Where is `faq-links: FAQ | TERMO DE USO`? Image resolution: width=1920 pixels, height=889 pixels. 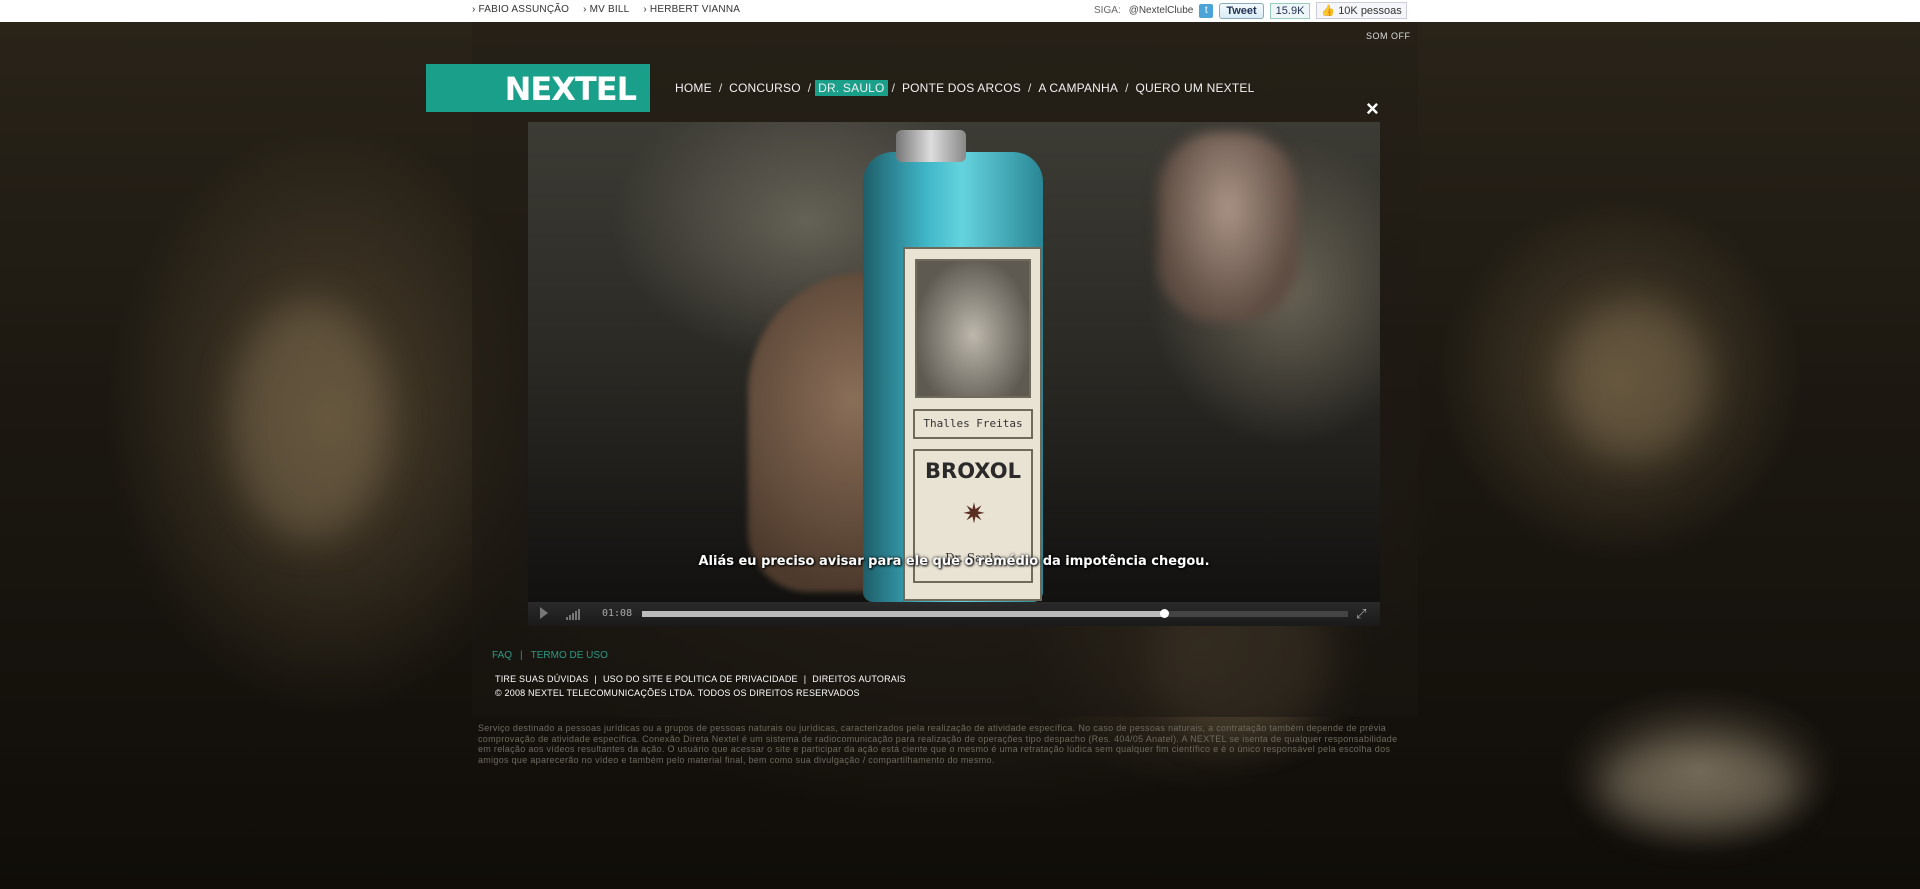
faq-links: FAQ | TERMO DE USO is located at coordinates (550, 655).